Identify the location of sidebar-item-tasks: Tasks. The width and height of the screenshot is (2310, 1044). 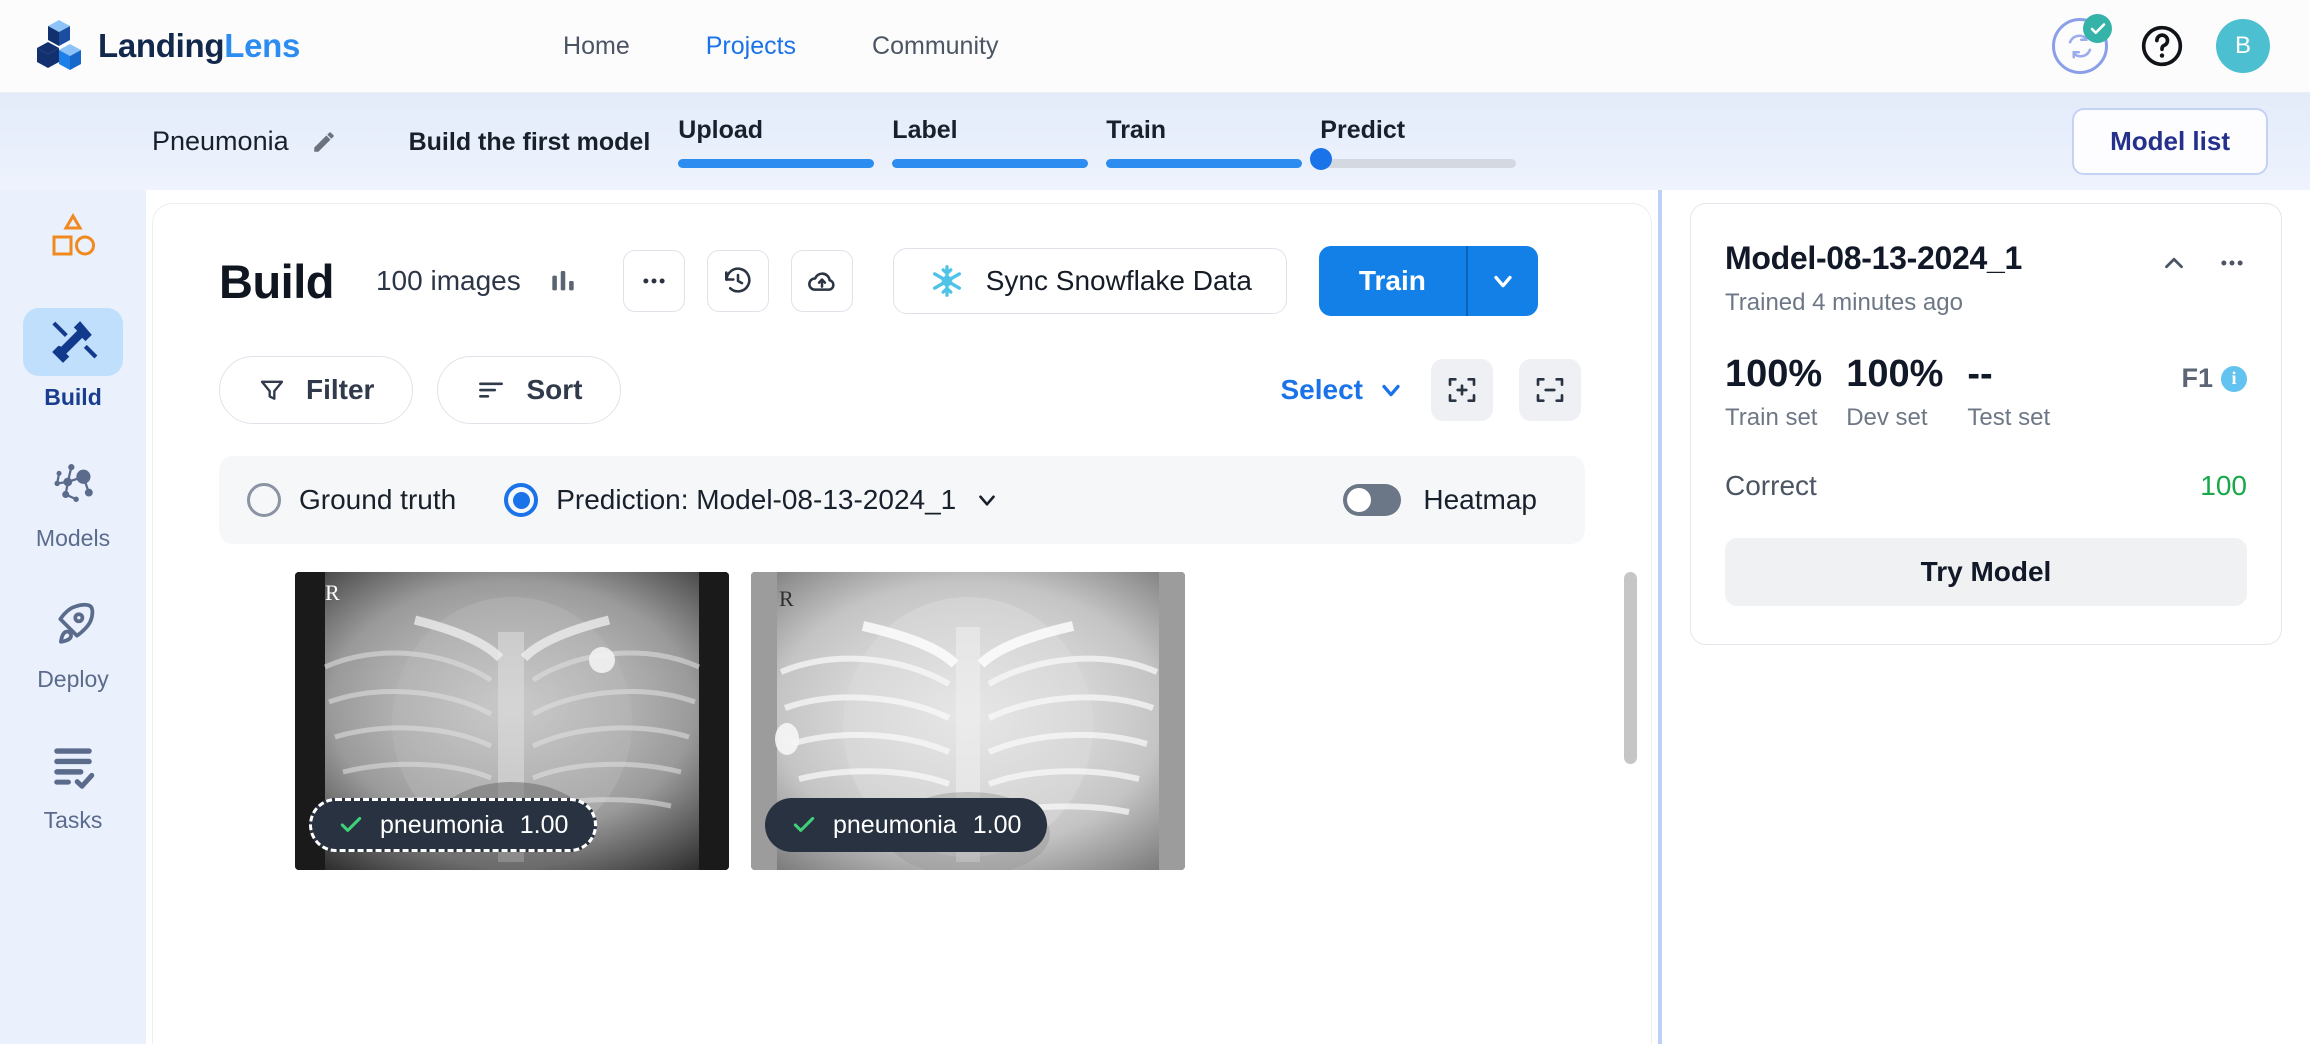
(73, 782).